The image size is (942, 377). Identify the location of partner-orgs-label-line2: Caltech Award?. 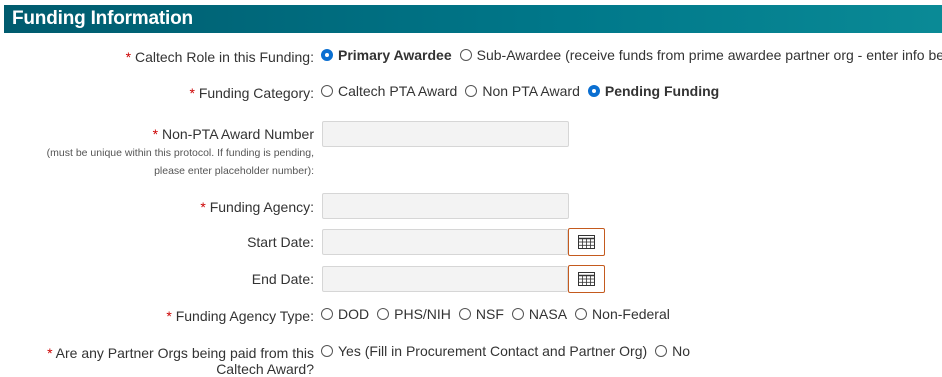
(265, 369).